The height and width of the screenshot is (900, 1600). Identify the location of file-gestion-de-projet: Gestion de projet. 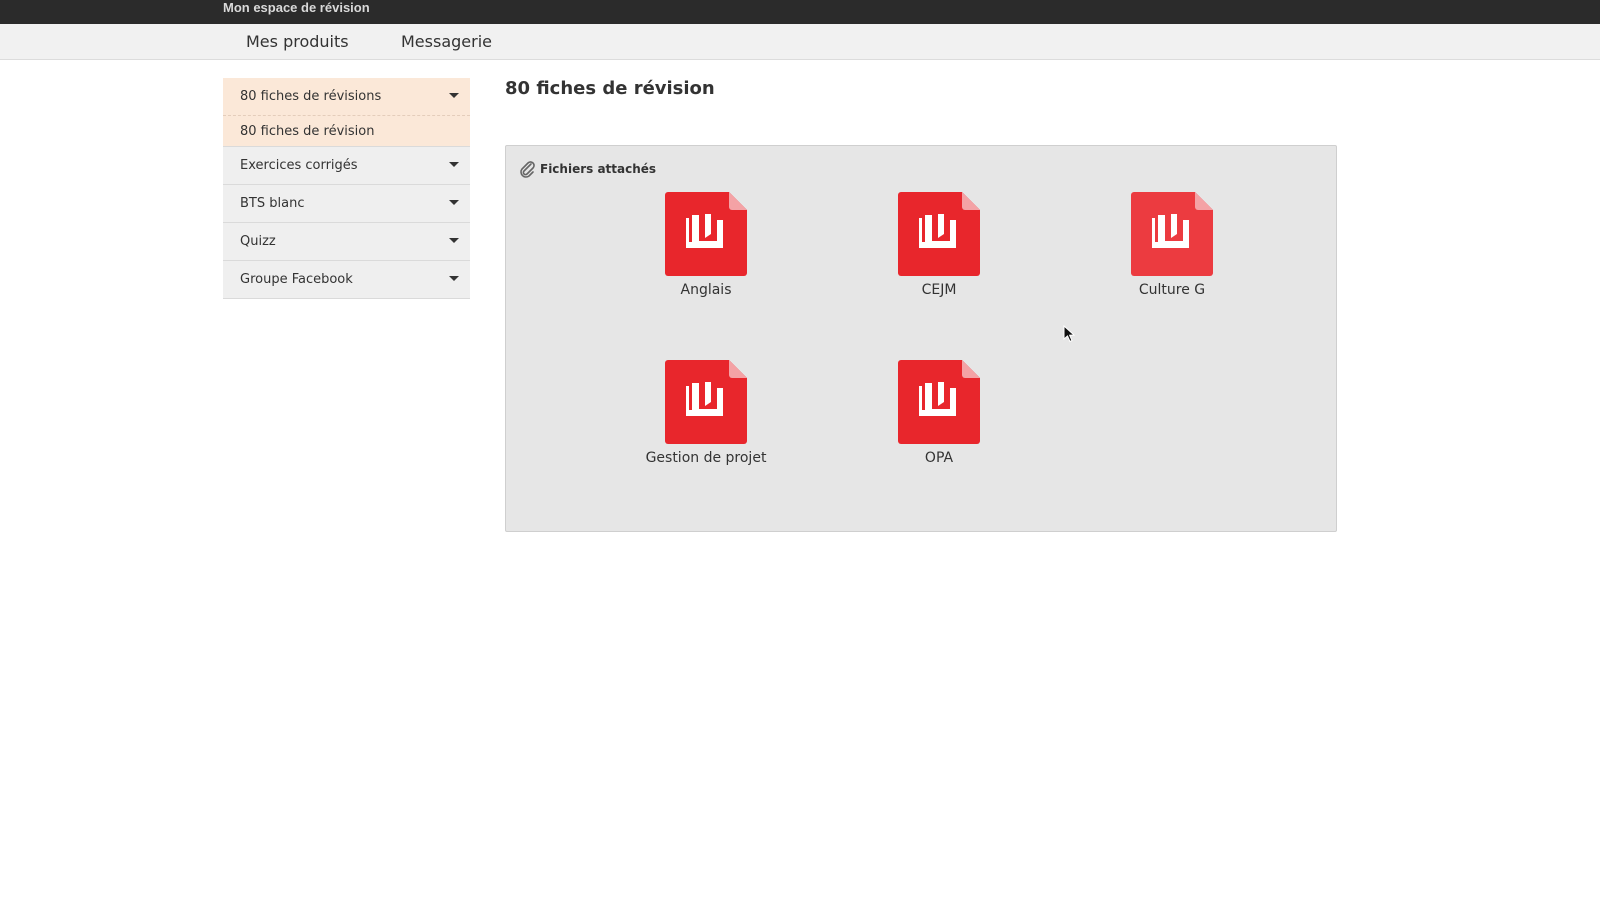
(706, 420).